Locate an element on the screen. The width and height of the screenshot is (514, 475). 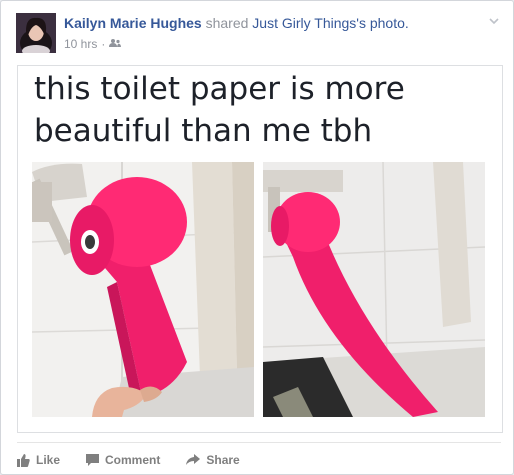
shared-source-link: Just Girly Things's photo. is located at coordinates (330, 23).